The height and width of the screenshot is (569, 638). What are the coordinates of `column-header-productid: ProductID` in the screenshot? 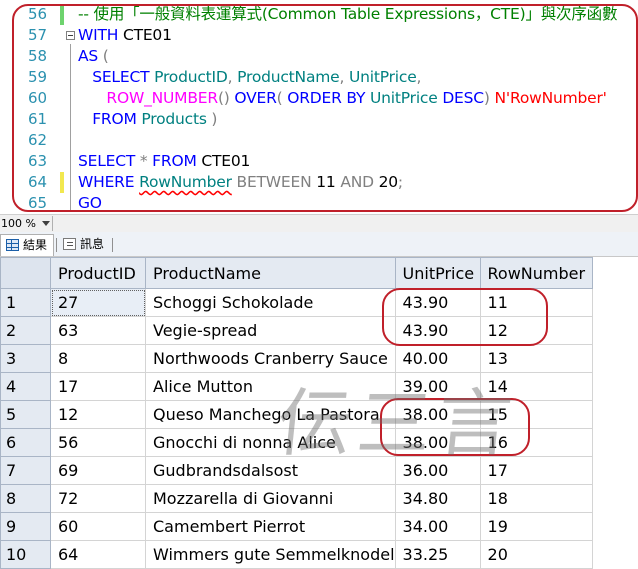 It's located at (98, 273).